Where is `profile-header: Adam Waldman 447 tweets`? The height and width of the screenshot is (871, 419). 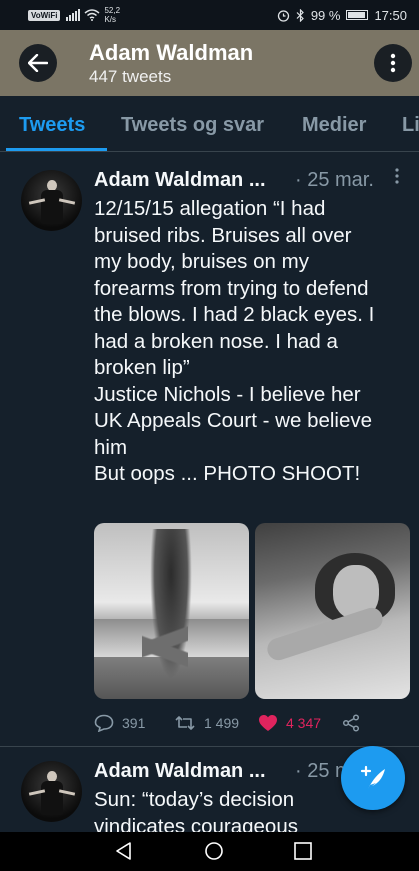
profile-header: Adam Waldman 447 tweets is located at coordinates (209, 63).